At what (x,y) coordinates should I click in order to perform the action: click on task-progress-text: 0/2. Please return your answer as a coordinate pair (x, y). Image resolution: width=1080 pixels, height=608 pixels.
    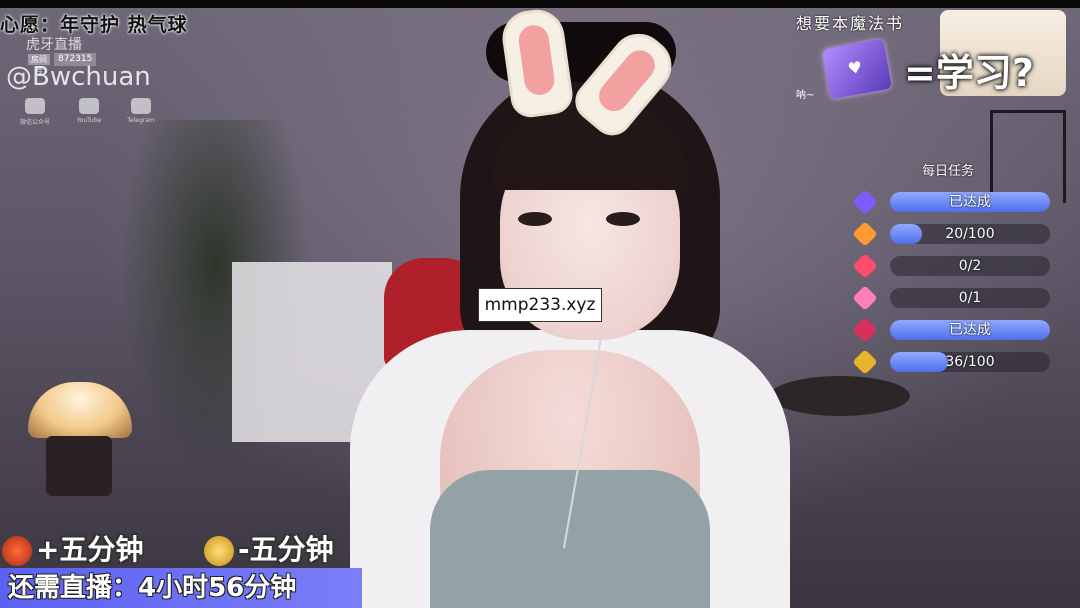
    Looking at the image, I should click on (970, 266).